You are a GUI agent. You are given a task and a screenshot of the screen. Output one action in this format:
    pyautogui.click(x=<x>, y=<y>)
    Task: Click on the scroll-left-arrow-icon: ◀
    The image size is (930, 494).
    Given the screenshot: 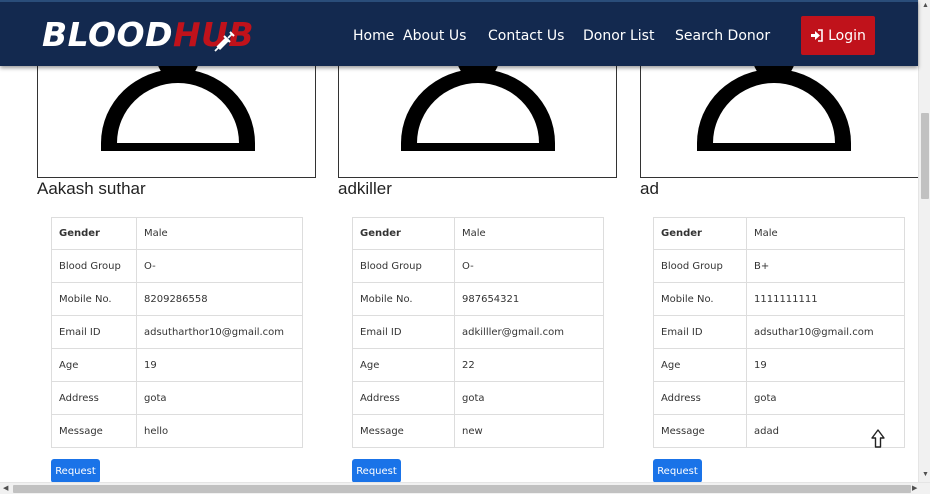 What is the action you would take?
    pyautogui.click(x=5, y=489)
    